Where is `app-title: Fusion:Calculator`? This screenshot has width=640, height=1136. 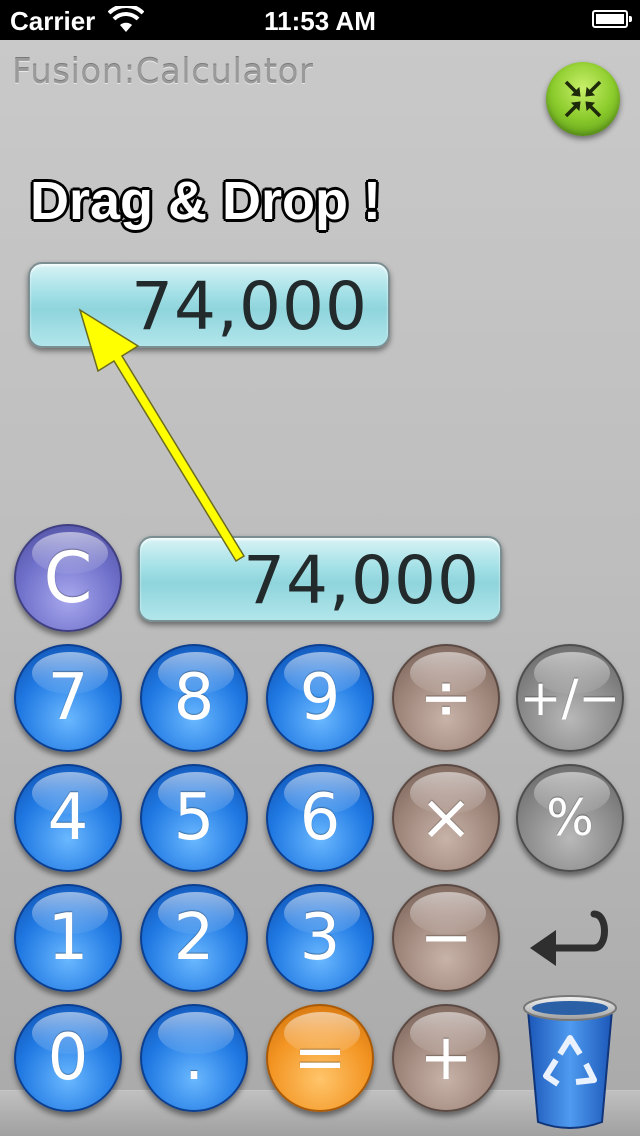
app-title: Fusion:Calculator is located at coordinates (163, 72).